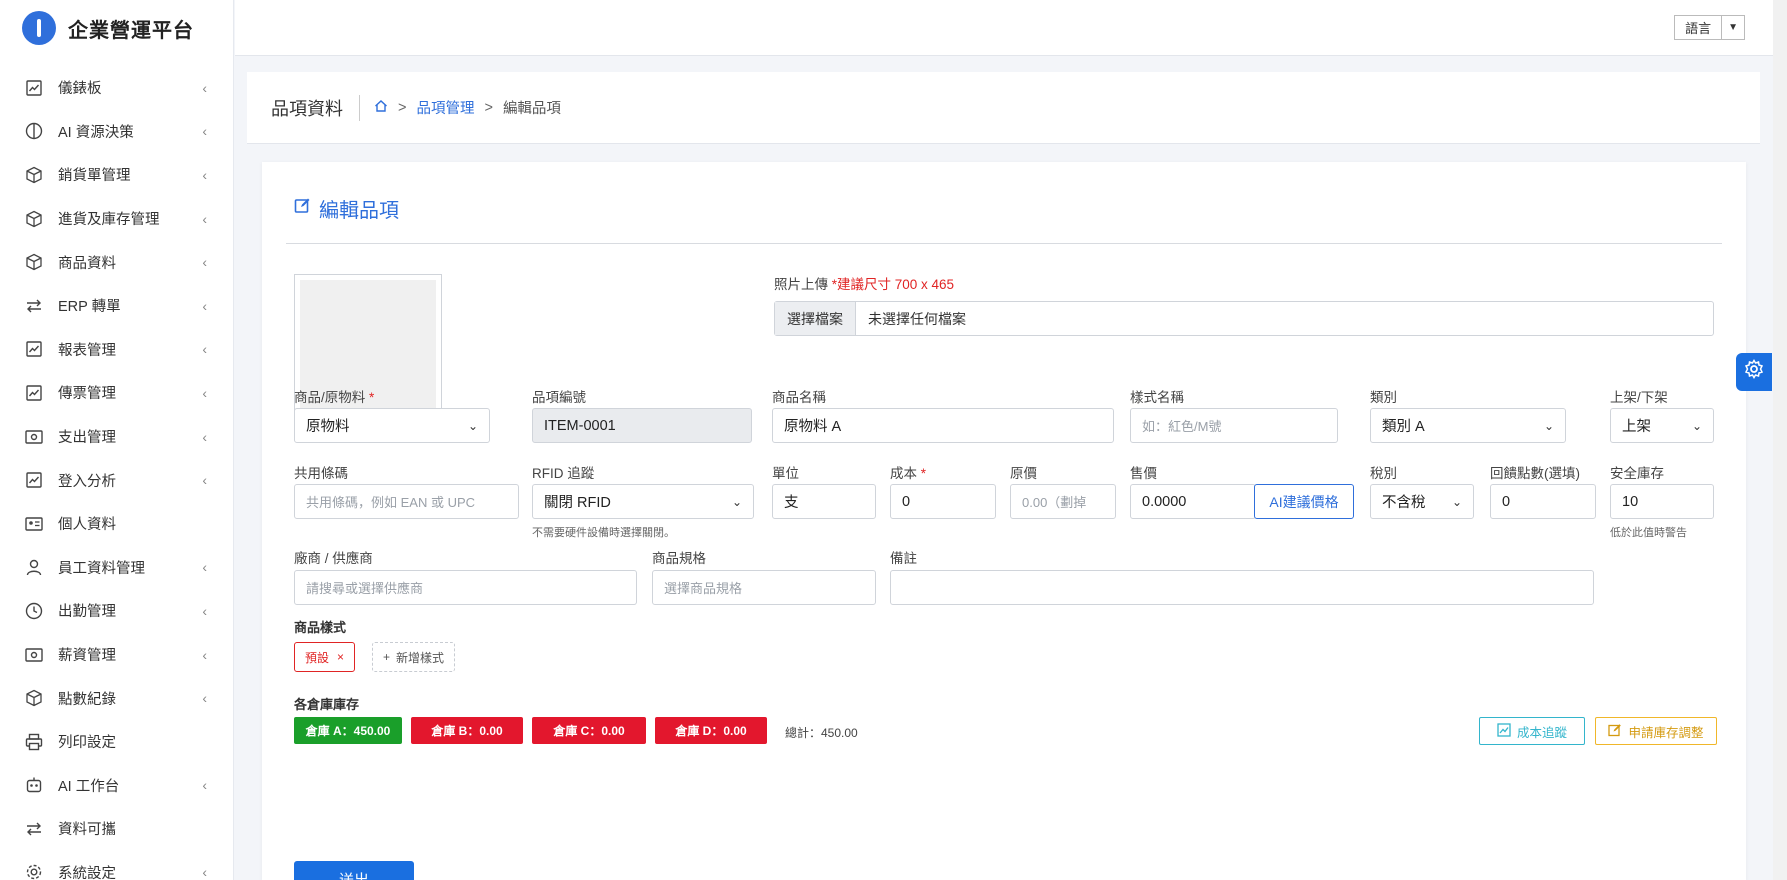 The width and height of the screenshot is (1787, 880). I want to click on sidebar-item-label: 登入分析, so click(87, 481).